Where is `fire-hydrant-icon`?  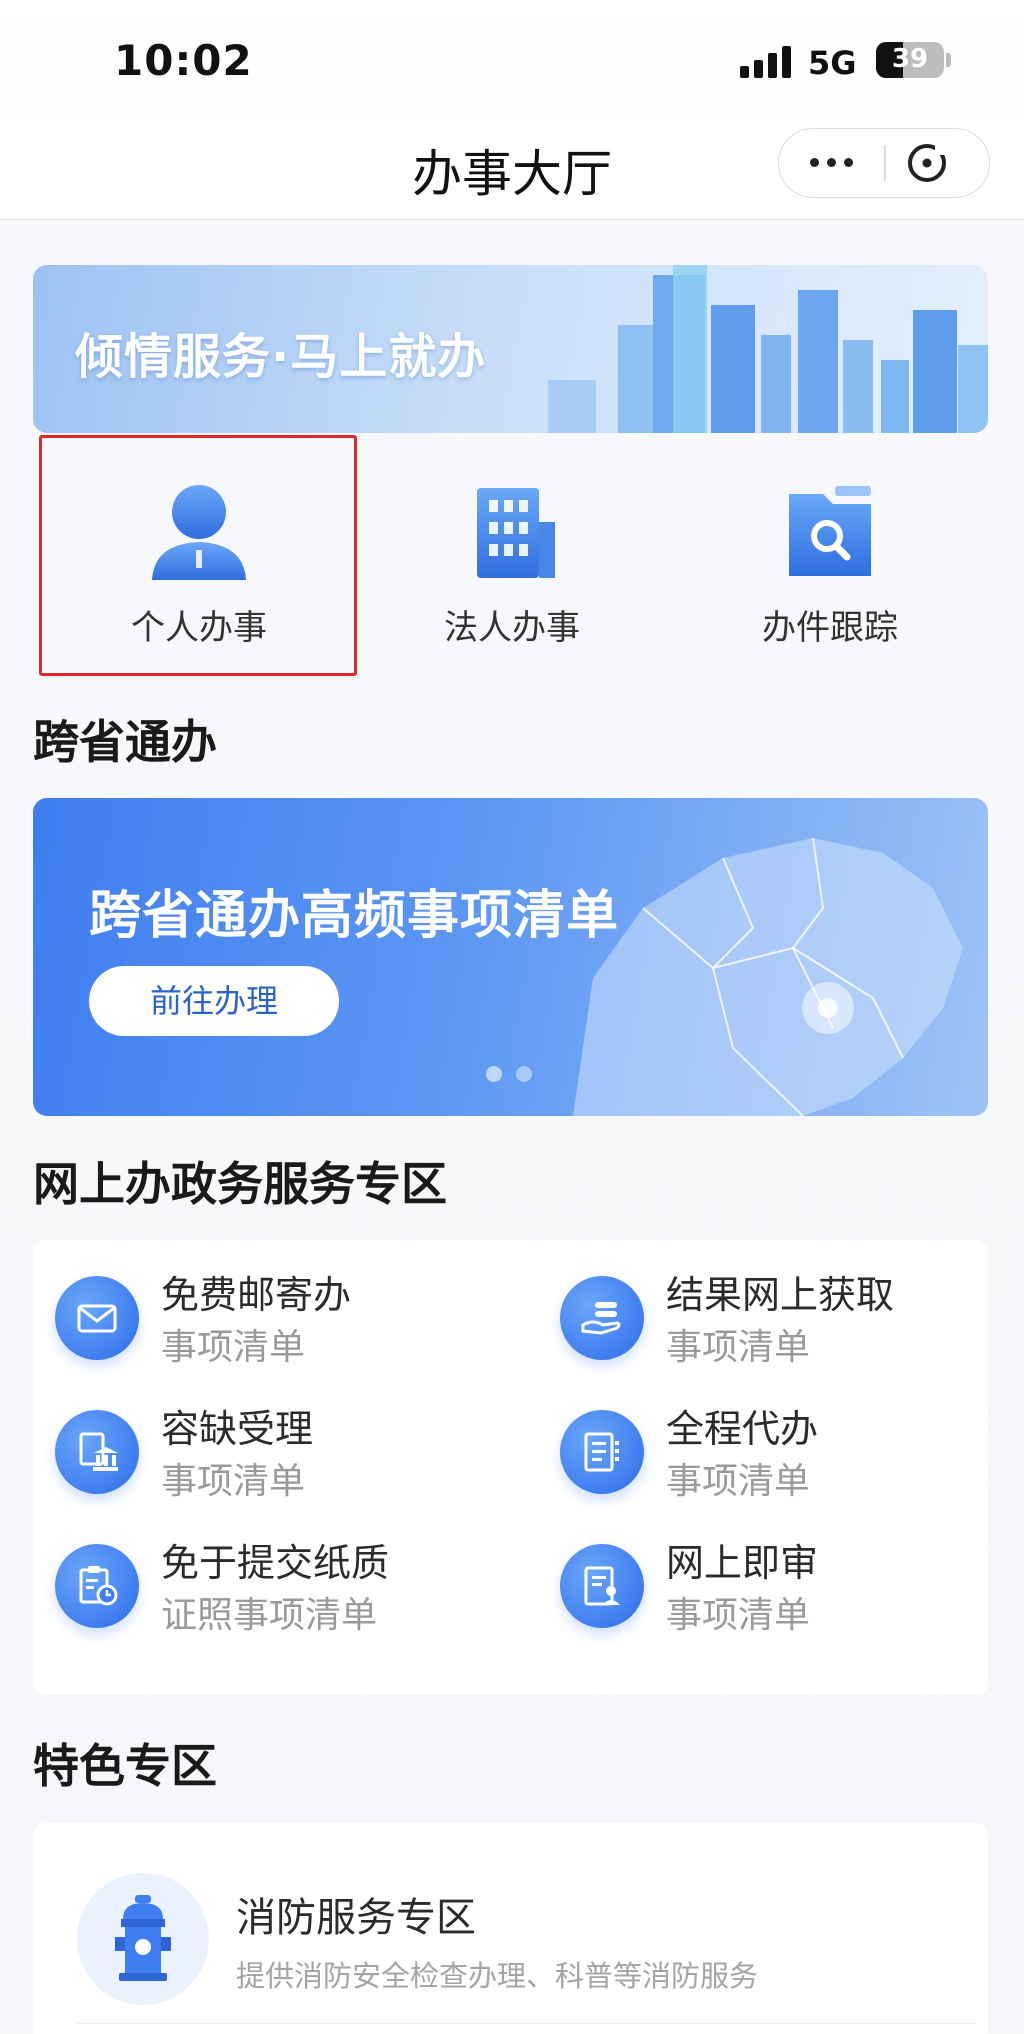 fire-hydrant-icon is located at coordinates (143, 1938).